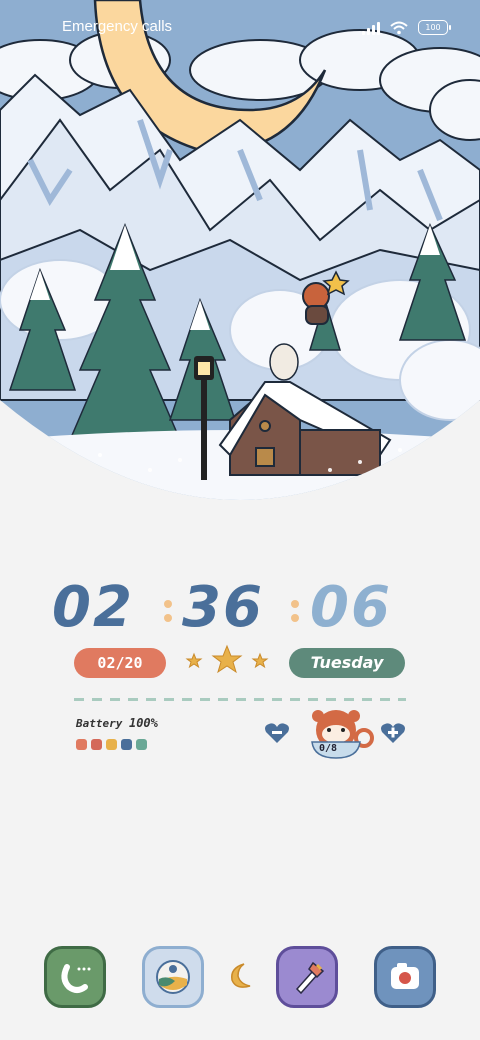 Image resolution: width=480 pixels, height=1040 pixels. I want to click on battery-widget-title: Battery, so click(99, 723).